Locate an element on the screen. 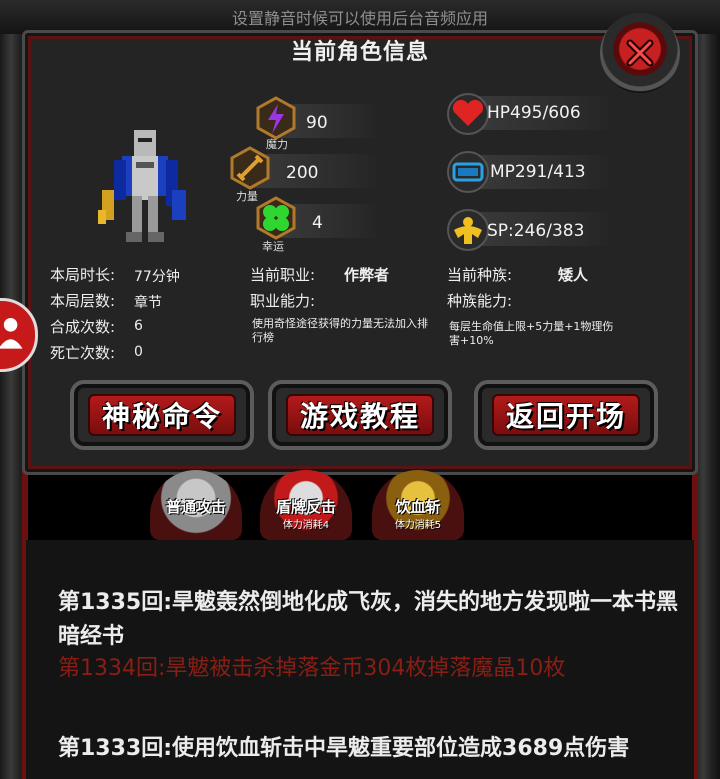  job-ability-desc: 使用奇怪途径获得的力量无法加入排行榜 is located at coordinates (340, 330).